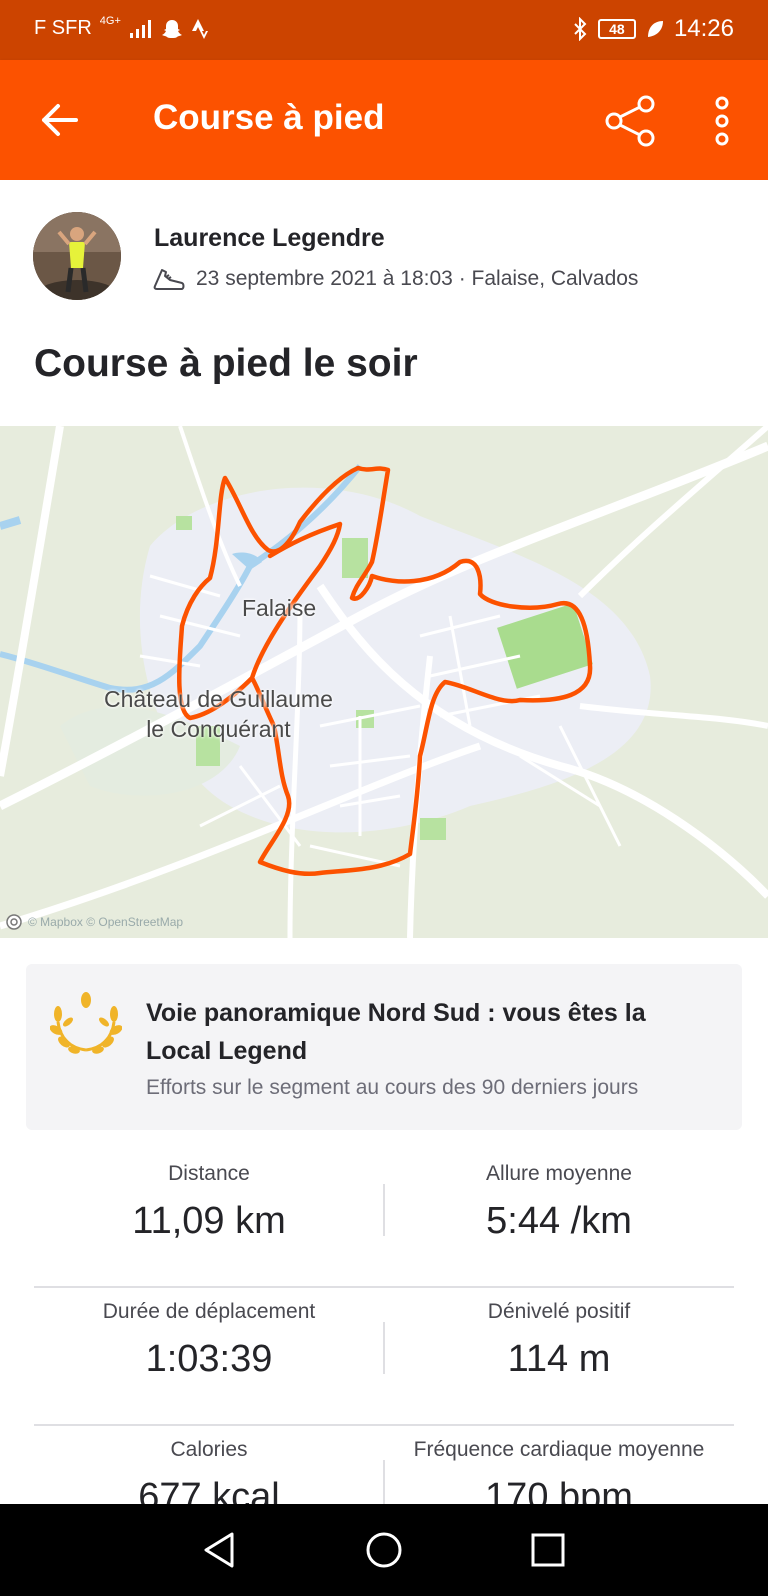  What do you see at coordinates (121, 27) in the screenshot?
I see `status-left: F SFR 4G+` at bounding box center [121, 27].